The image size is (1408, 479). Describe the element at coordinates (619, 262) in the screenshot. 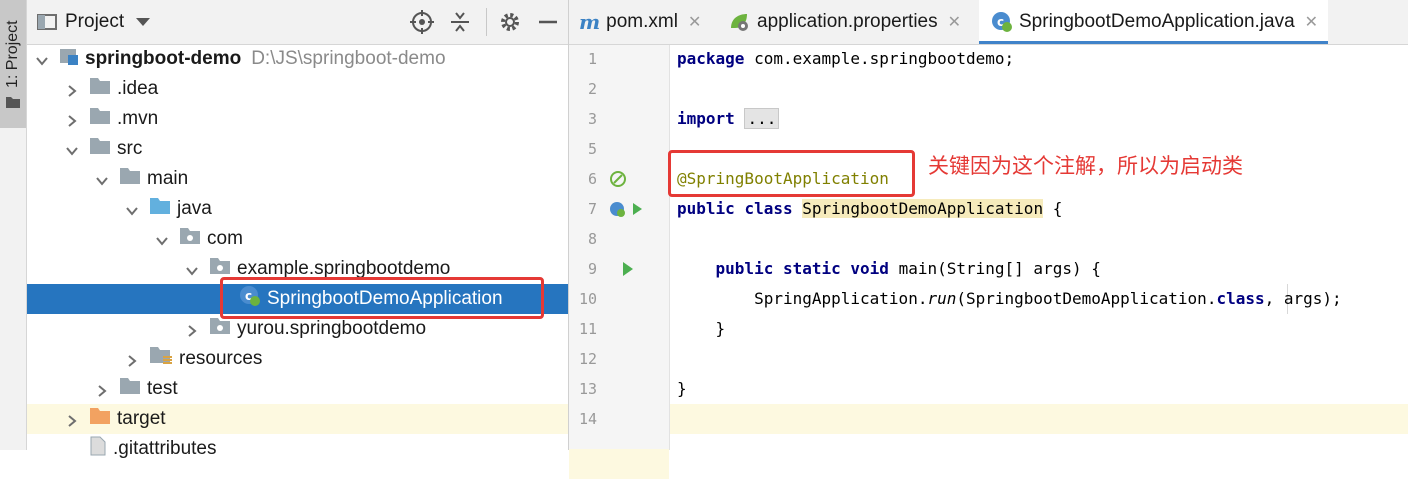

I see `editor-gutter: 1 2 3 5 6 7 8 9 10 11 12 13 14` at that location.